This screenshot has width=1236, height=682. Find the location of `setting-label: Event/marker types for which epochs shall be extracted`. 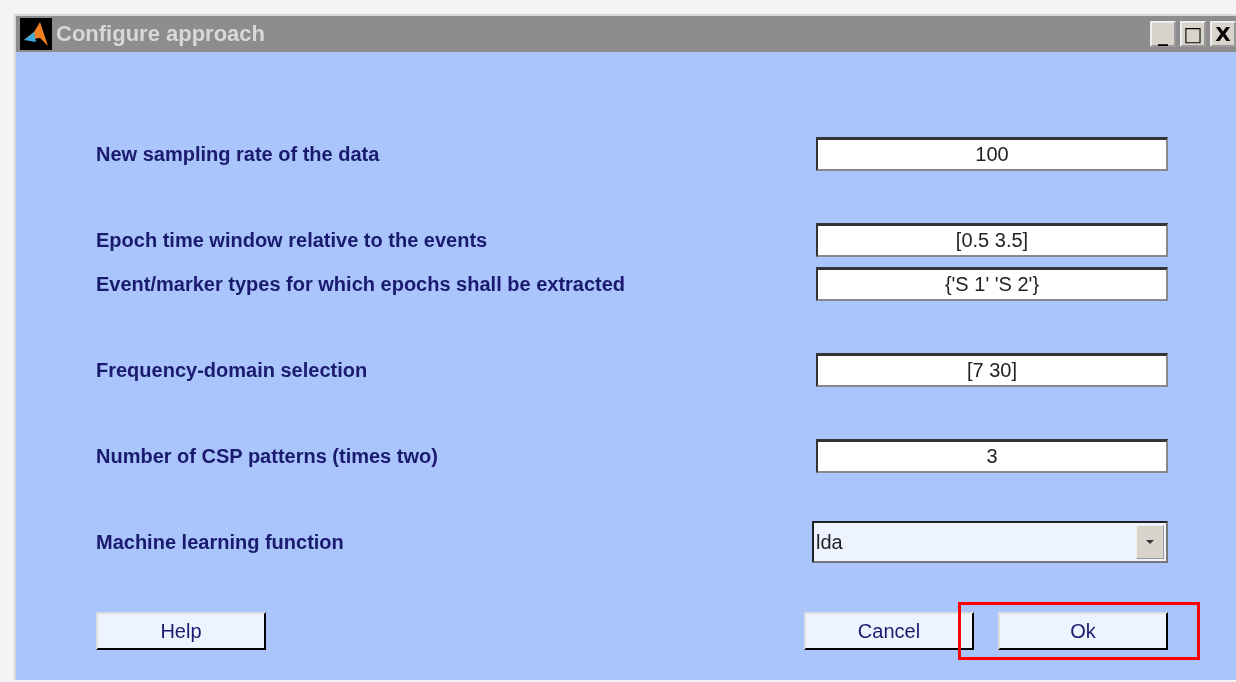

setting-label: Event/marker types for which epochs shall be extracted is located at coordinates (361, 284).